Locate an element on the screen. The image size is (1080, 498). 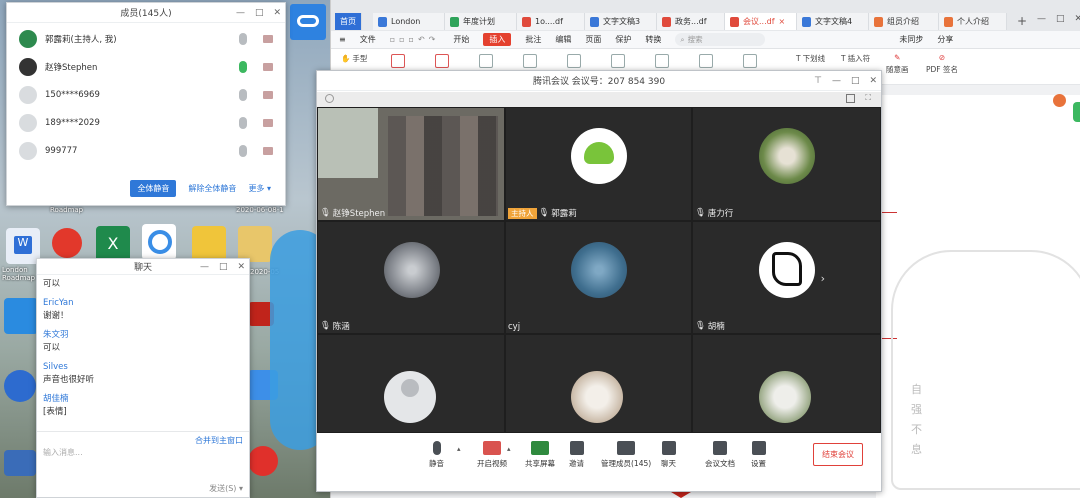
text-icon is located at coordinates (398, 61).